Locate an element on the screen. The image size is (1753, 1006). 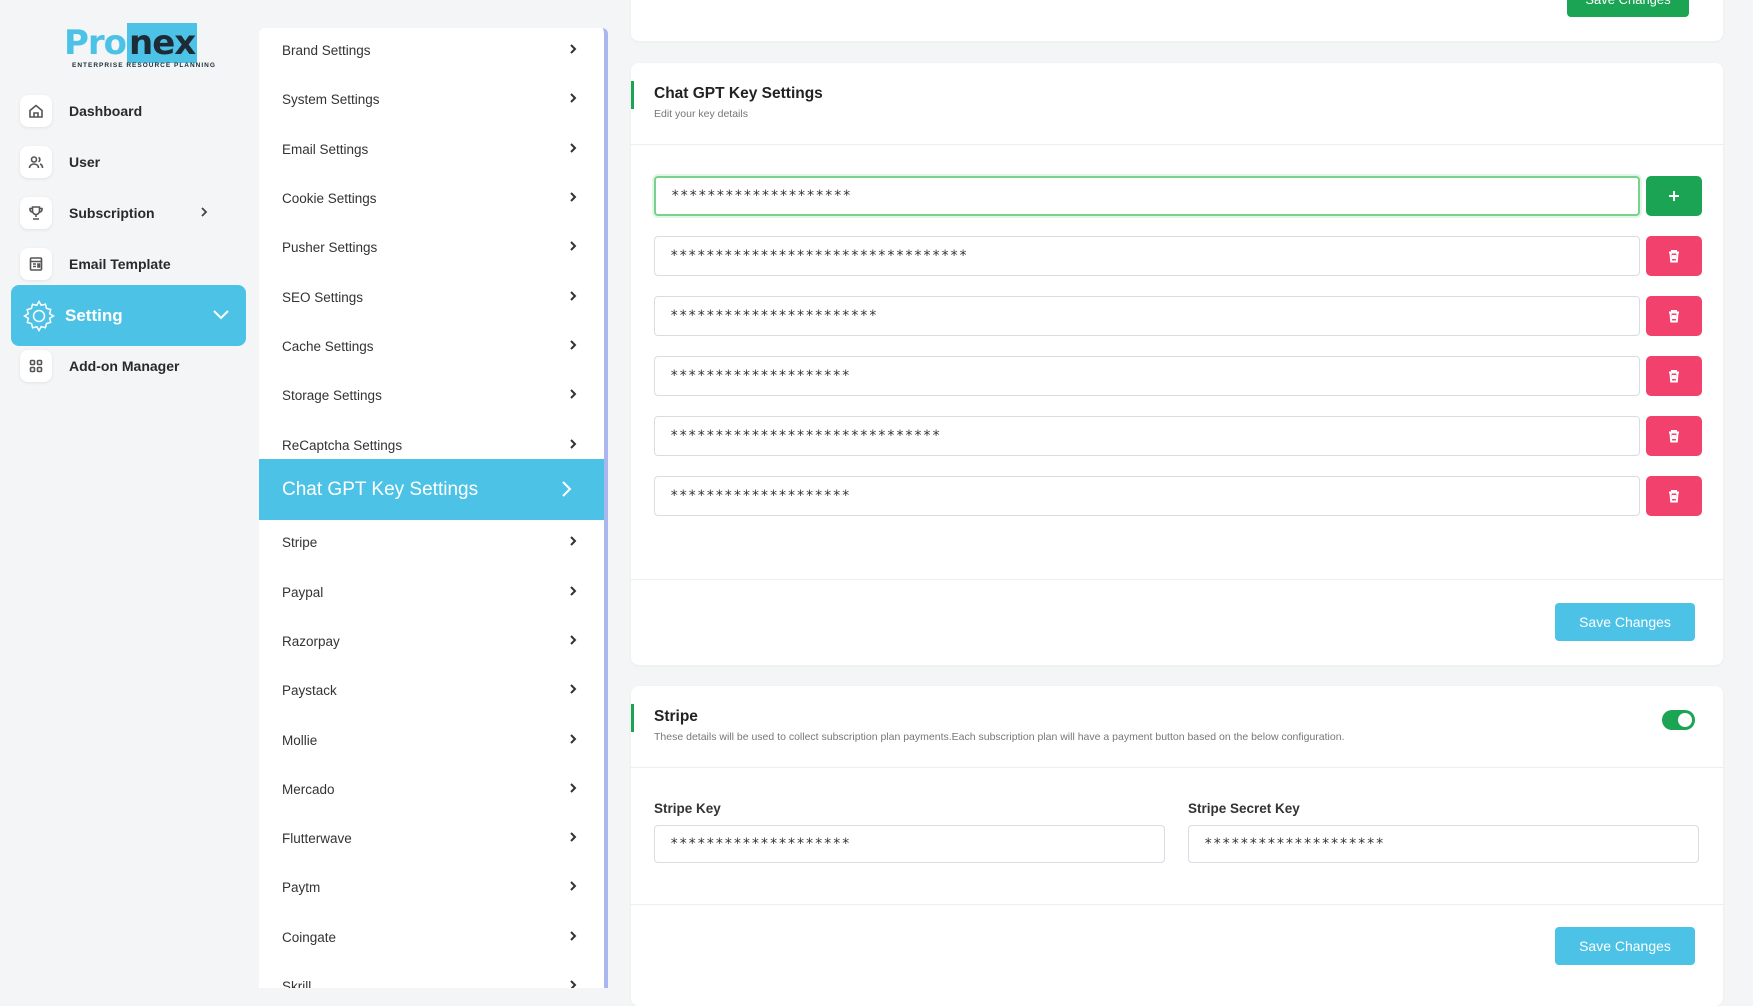
key-row: ****************************** is located at coordinates (1178, 436).